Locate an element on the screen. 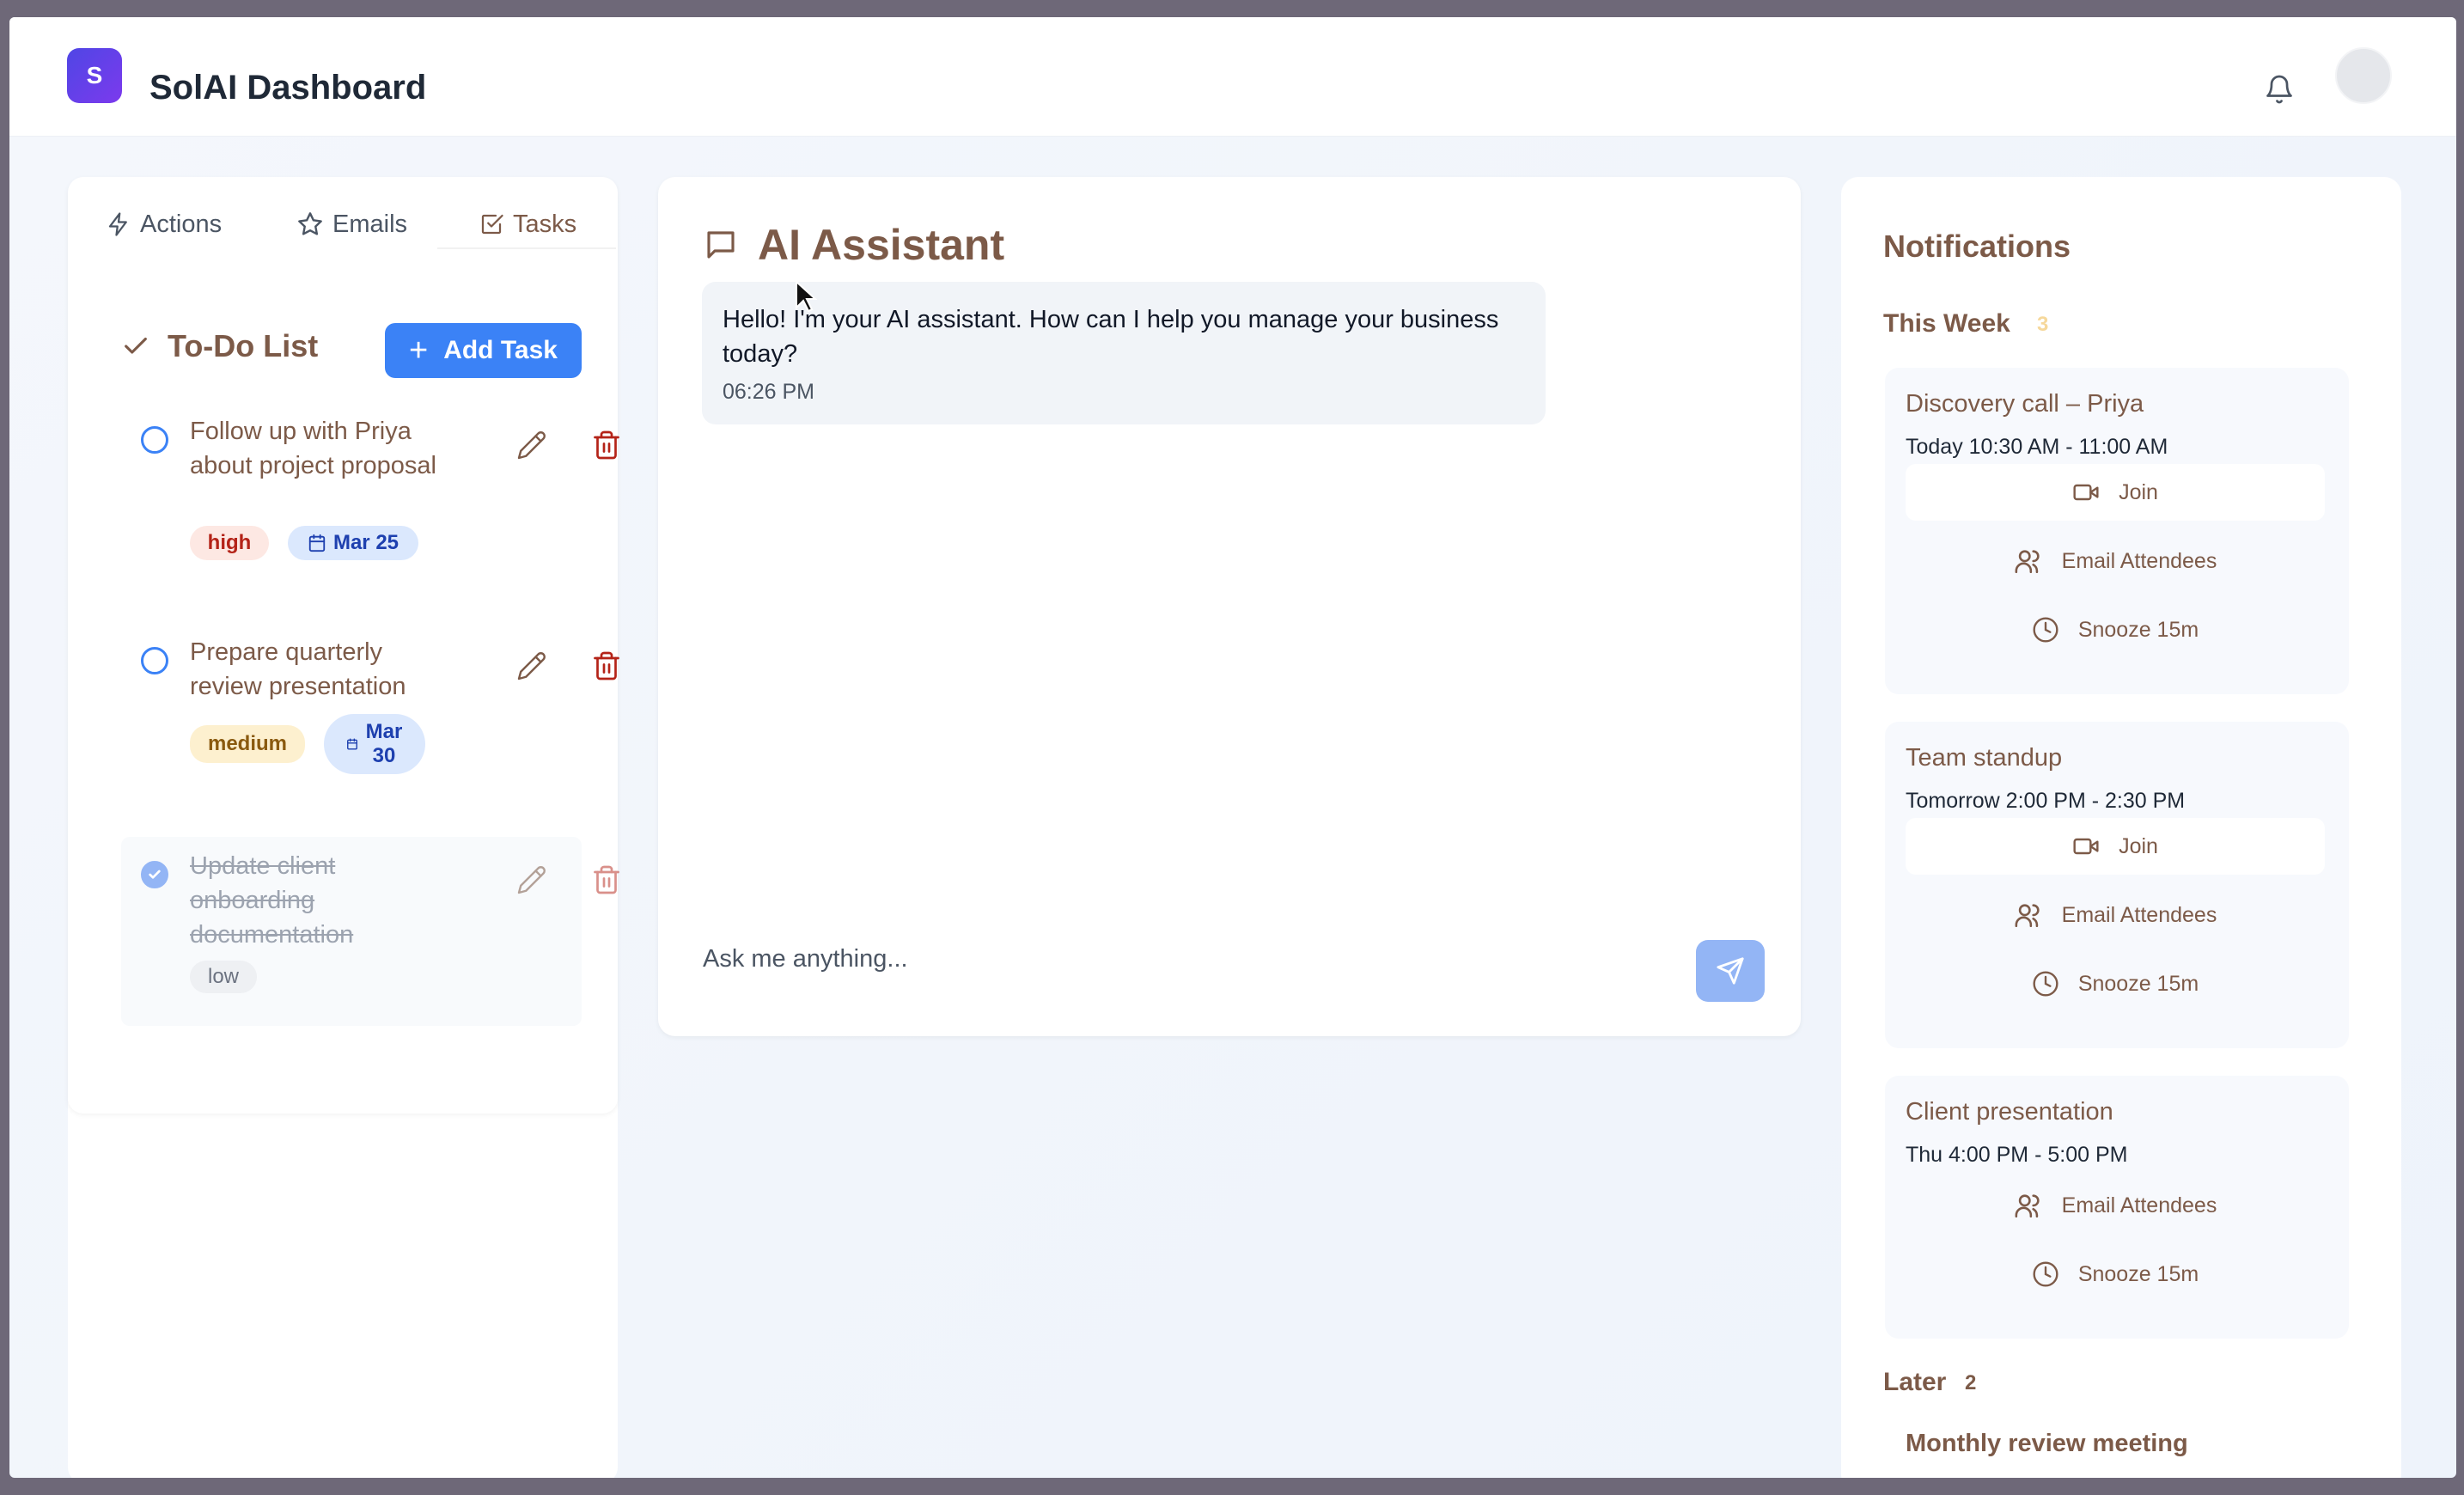  lightning-icon is located at coordinates (117, 224).